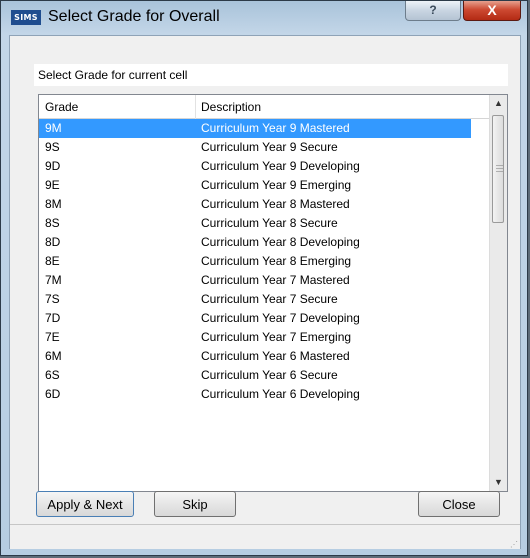 This screenshot has width=530, height=558. Describe the element at coordinates (195, 504) in the screenshot. I see `skip-button: Skip` at that location.